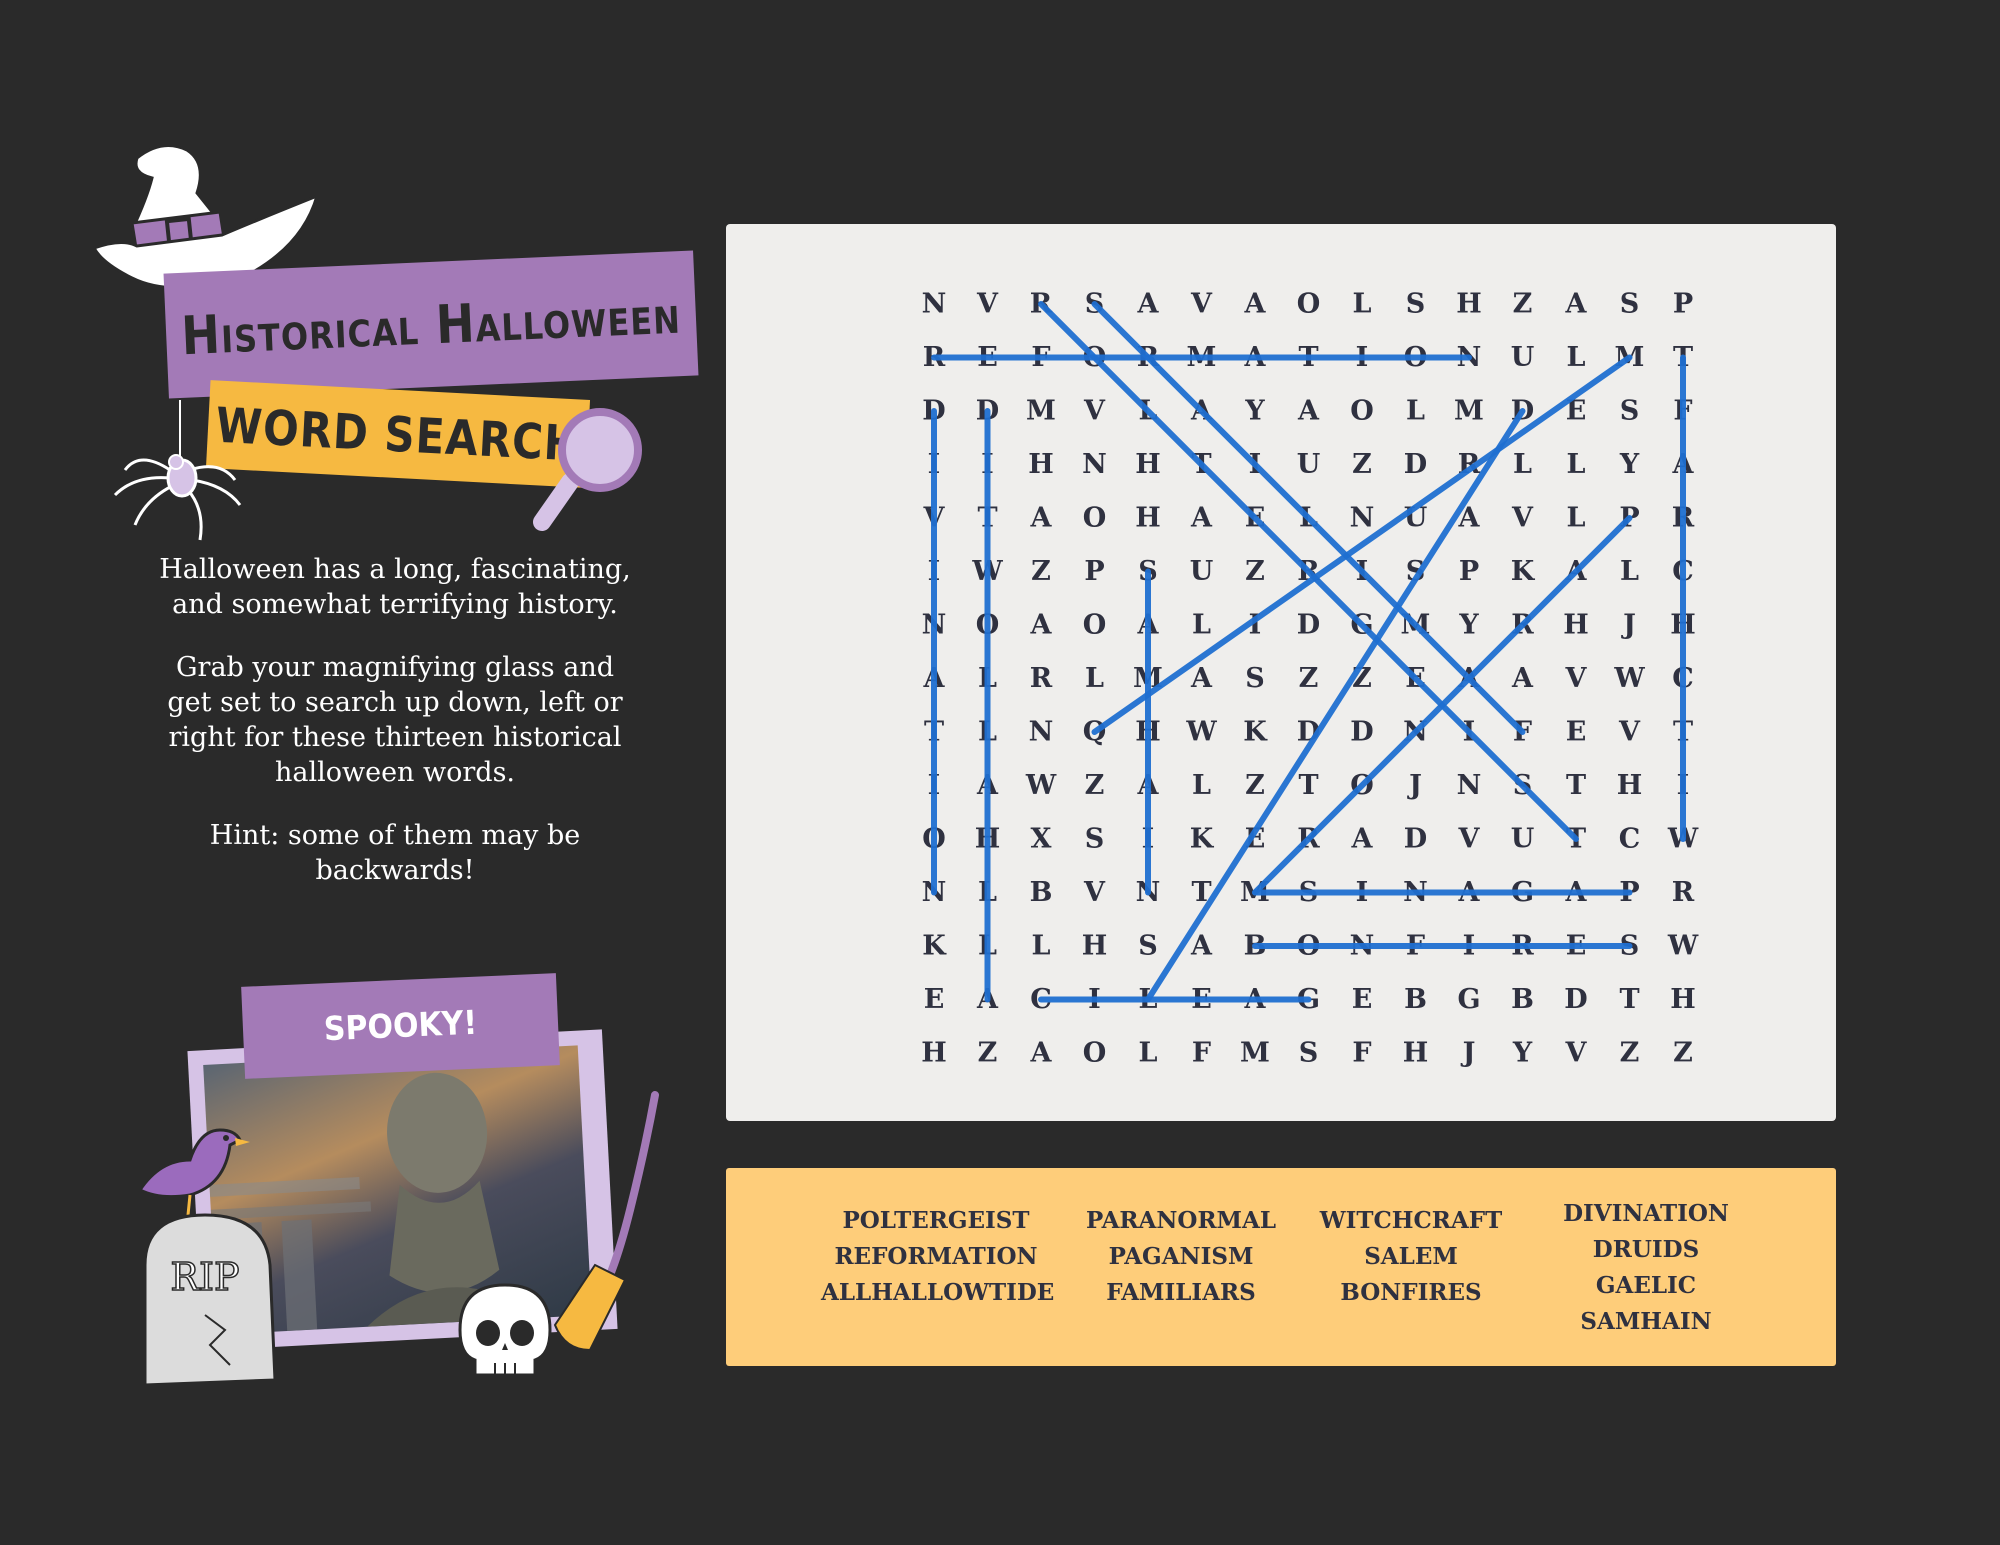 The image size is (2000, 1545). Describe the element at coordinates (1468, 999) in the screenshot. I see `grid-letter: G` at that location.